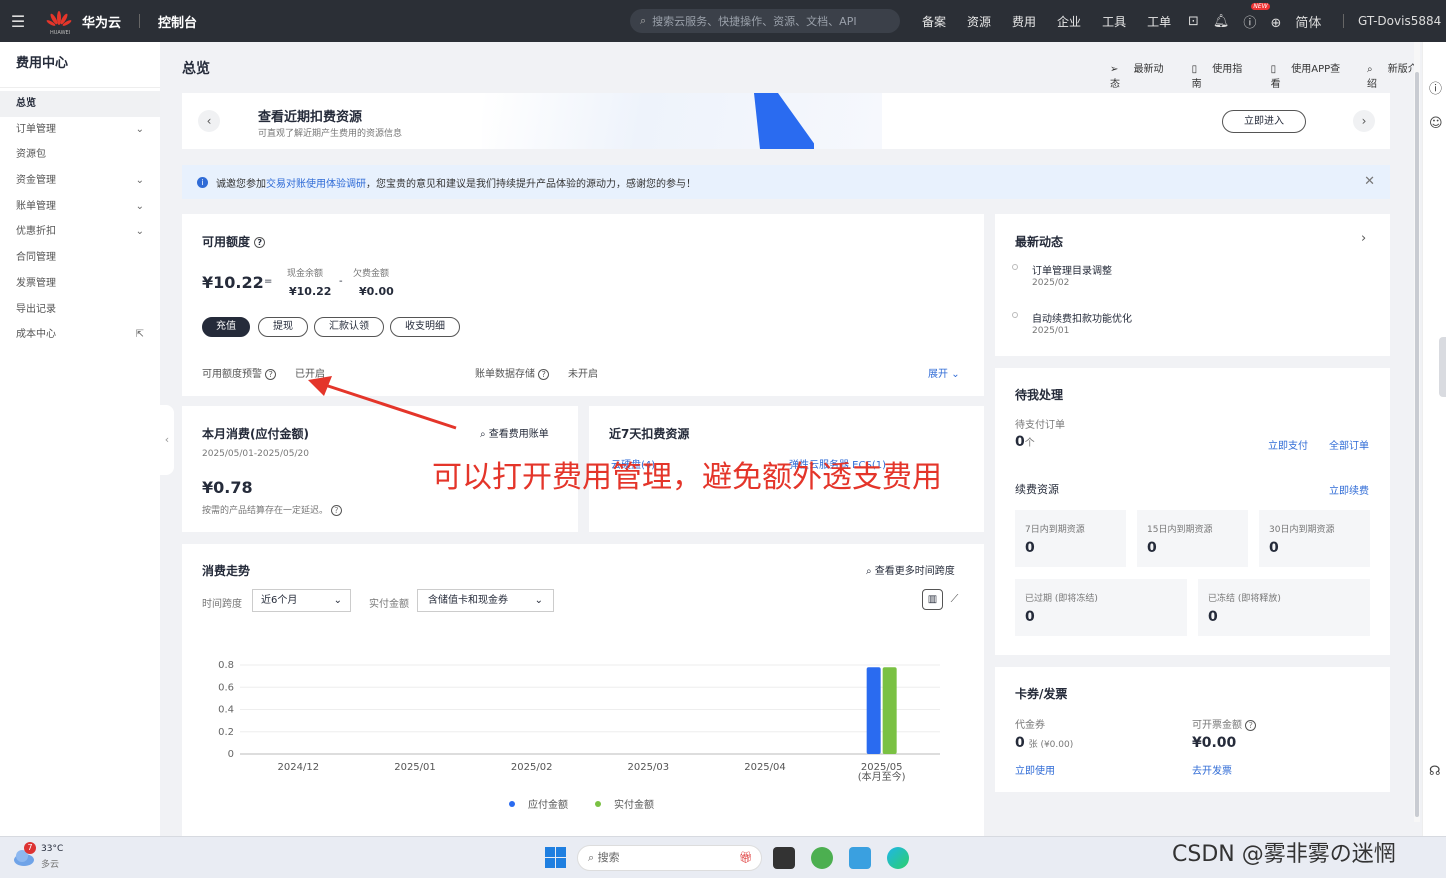 Image resolution: width=1446 pixels, height=878 pixels. Describe the element at coordinates (822, 858) in the screenshot. I see `wechat-icon` at that location.